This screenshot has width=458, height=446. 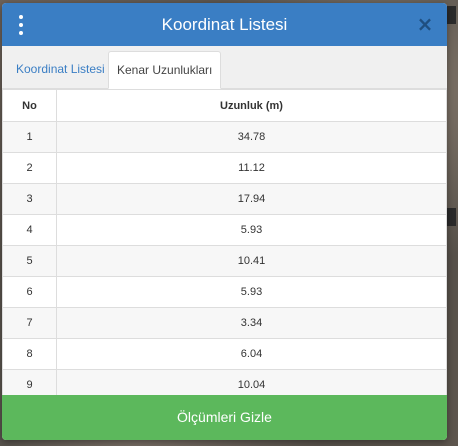 What do you see at coordinates (29, 354) in the screenshot?
I see `row-number: 8` at bounding box center [29, 354].